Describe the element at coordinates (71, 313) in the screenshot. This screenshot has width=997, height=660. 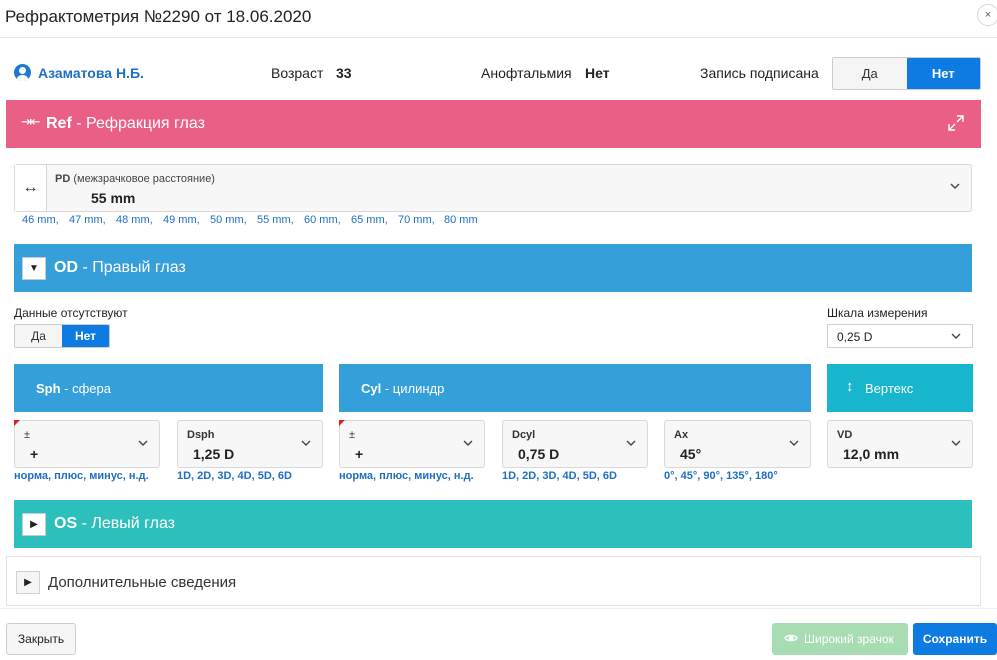
I see `no-data-label: Данные отсутствуют` at that location.